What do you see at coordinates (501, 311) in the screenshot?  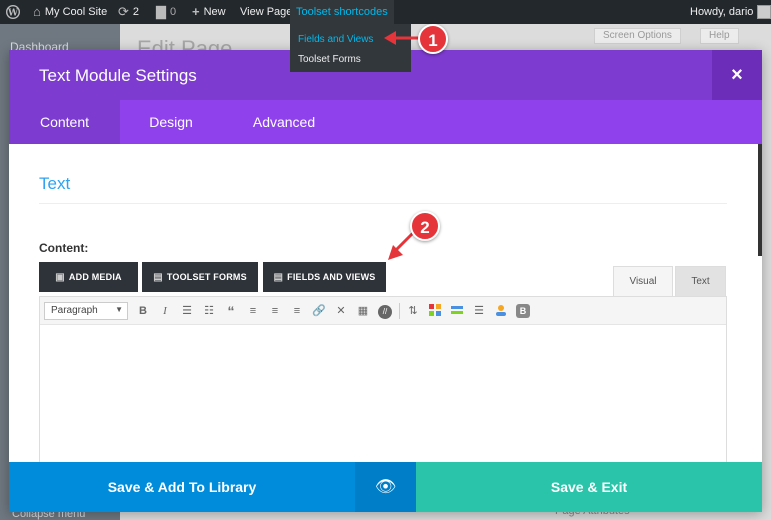 I see `user-access-icon` at bounding box center [501, 311].